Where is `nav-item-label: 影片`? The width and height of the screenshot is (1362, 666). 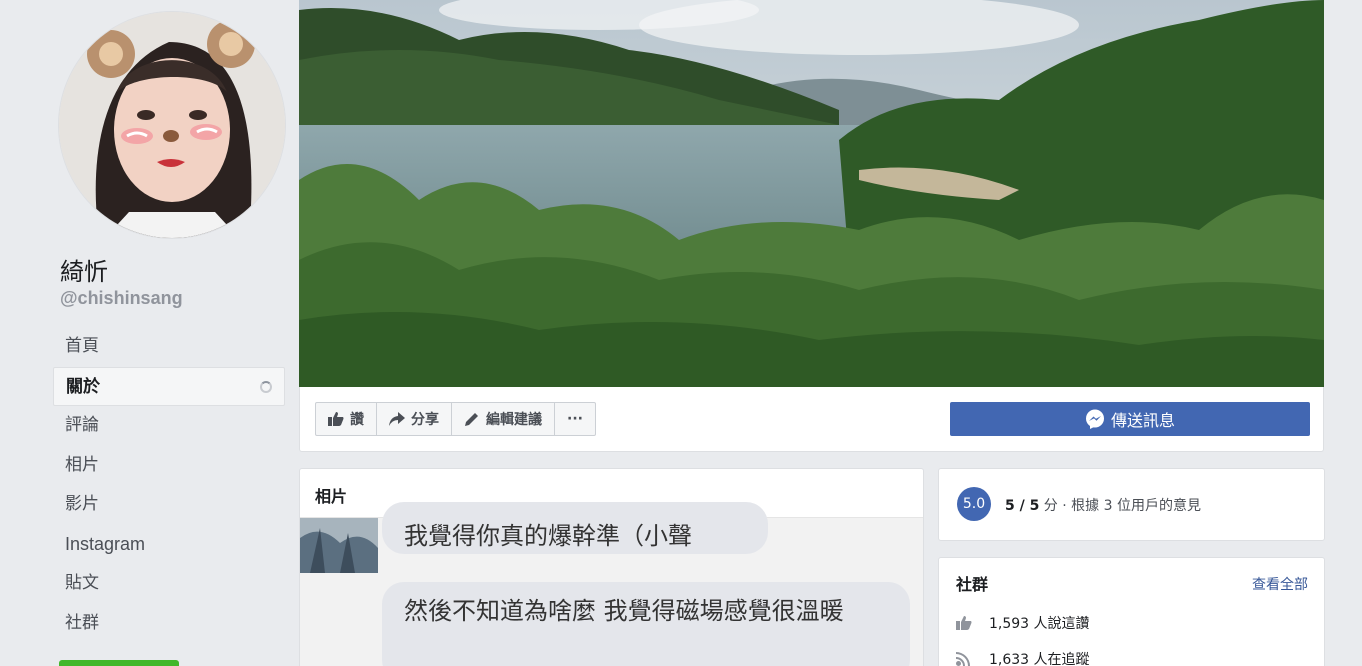
nav-item-label: 影片 is located at coordinates (82, 504).